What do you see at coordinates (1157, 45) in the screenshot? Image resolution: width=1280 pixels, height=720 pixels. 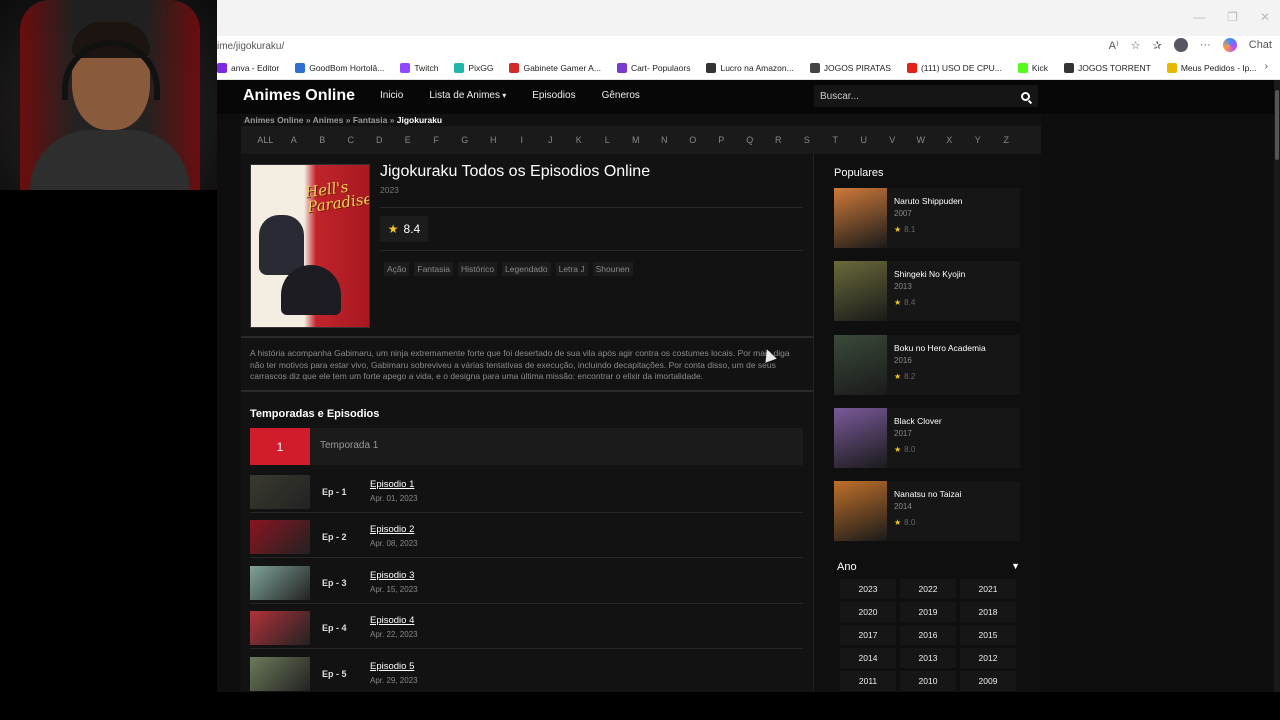 I see `favorites-icon: ✰` at bounding box center [1157, 45].